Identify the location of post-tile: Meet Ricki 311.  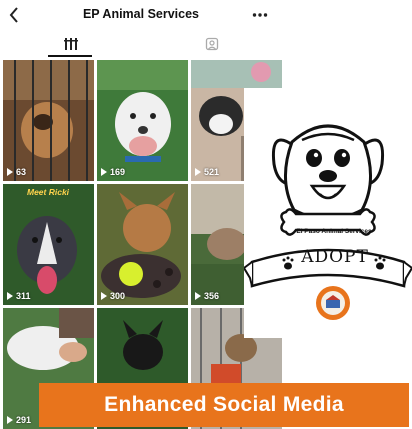
(48, 244).